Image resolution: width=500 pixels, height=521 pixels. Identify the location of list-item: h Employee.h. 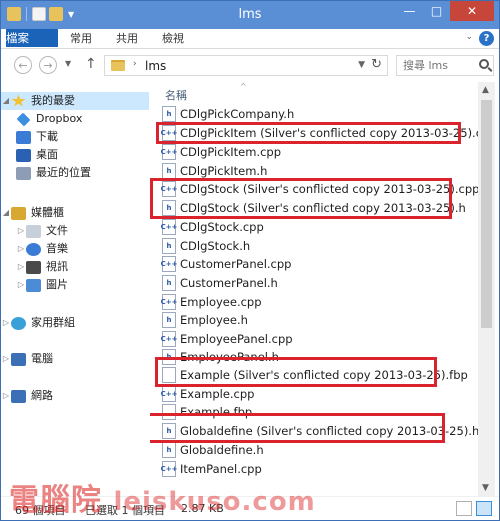
(205, 320).